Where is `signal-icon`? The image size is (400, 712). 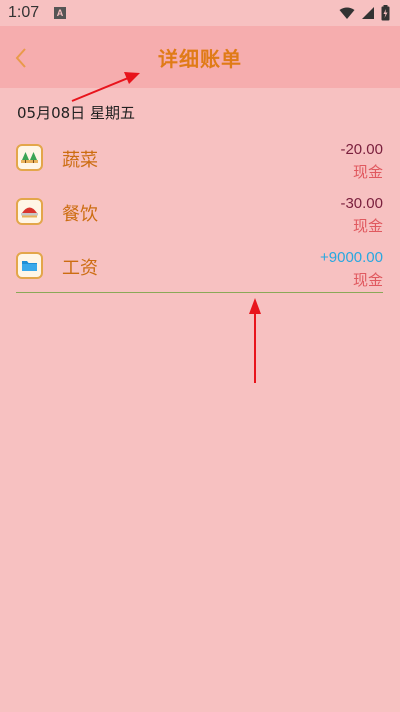 signal-icon is located at coordinates (368, 13).